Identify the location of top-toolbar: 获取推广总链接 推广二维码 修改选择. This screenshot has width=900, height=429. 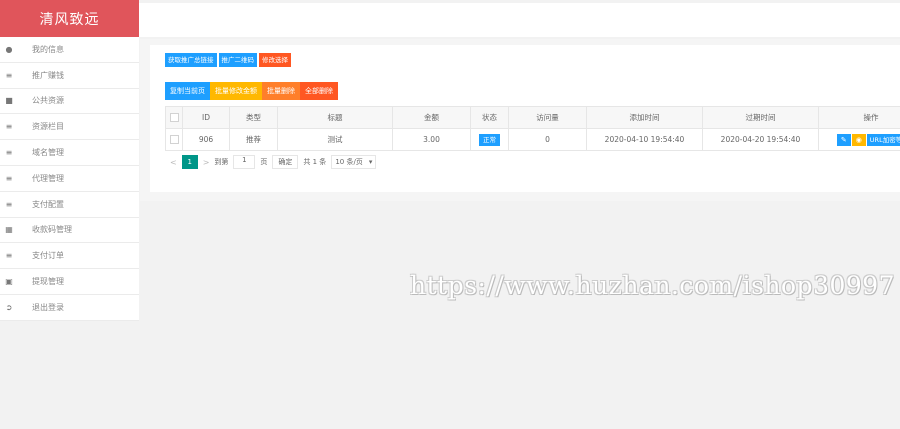
(228, 60).